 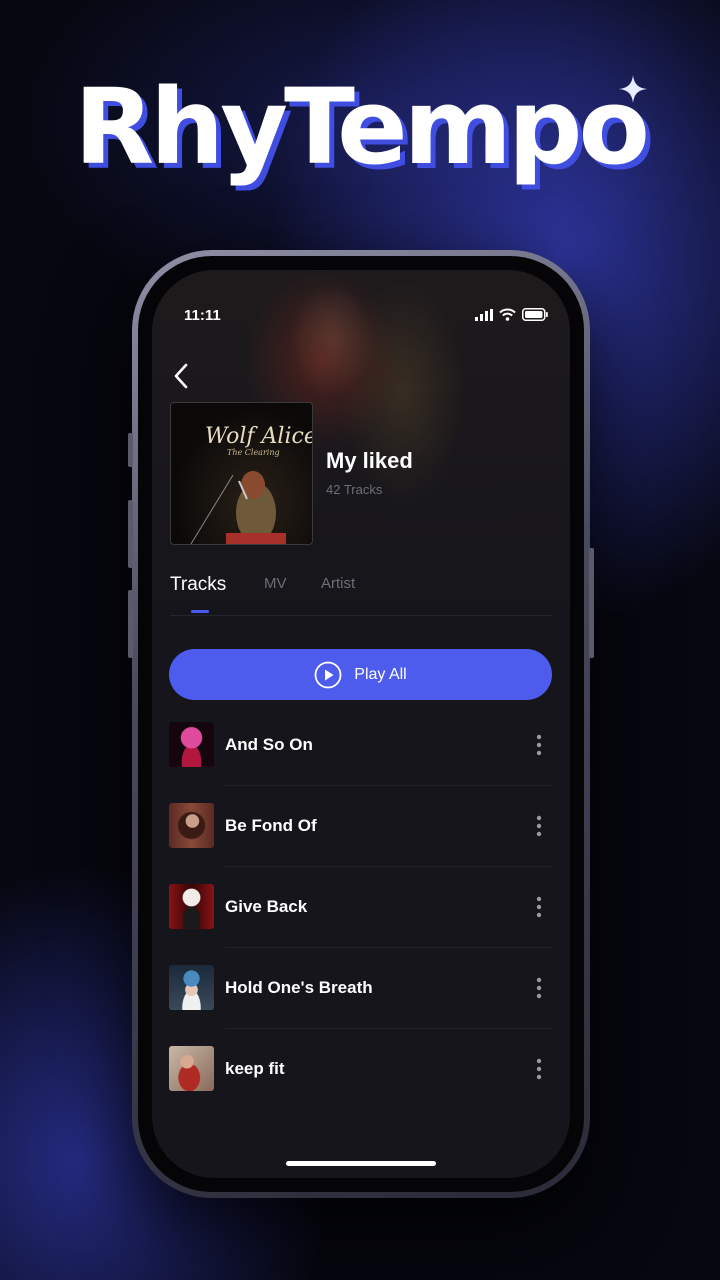 What do you see at coordinates (266, 906) in the screenshot?
I see `track-title: Give Back` at bounding box center [266, 906].